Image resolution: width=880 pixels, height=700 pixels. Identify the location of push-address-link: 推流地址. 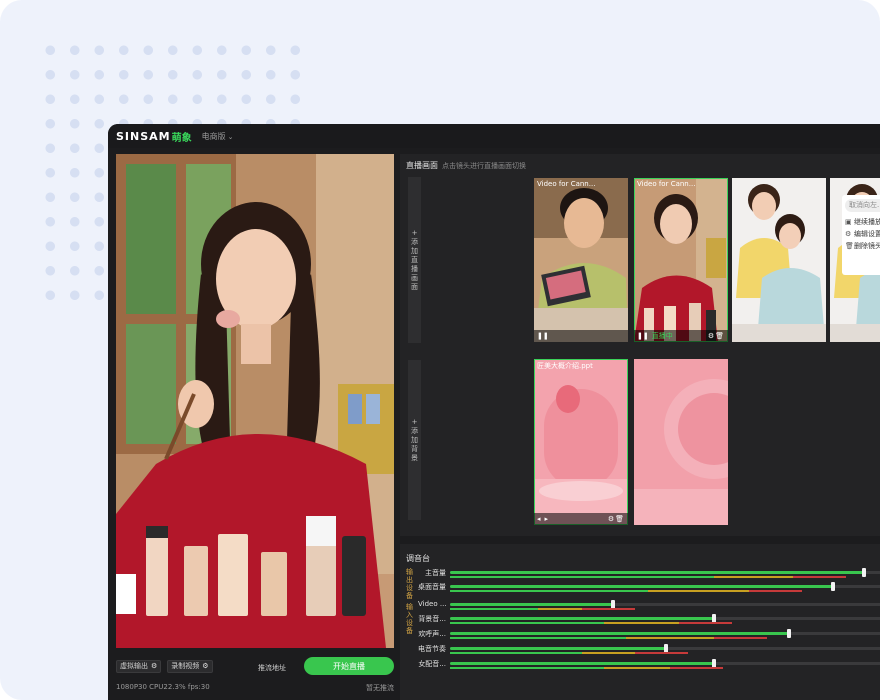
(272, 668).